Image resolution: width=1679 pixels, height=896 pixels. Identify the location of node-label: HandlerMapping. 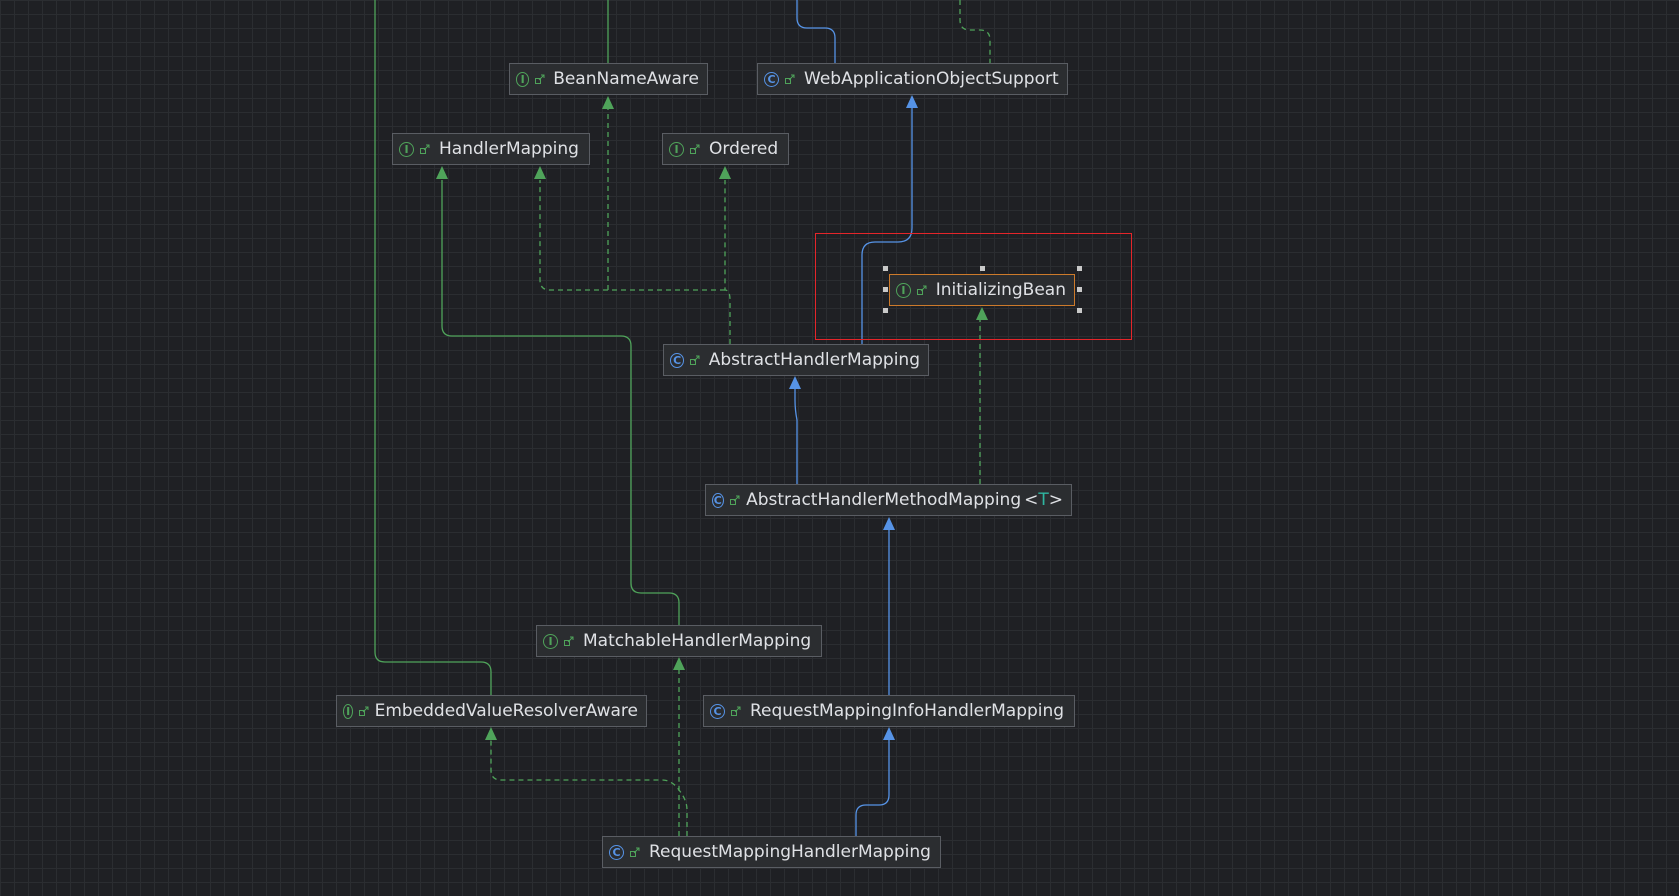
(509, 149).